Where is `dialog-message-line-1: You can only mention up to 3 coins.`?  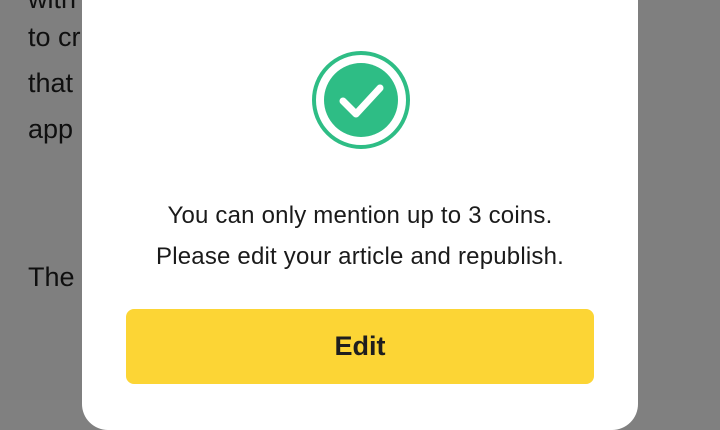 dialog-message-line-1: You can only mention up to 3 coins. is located at coordinates (360, 215).